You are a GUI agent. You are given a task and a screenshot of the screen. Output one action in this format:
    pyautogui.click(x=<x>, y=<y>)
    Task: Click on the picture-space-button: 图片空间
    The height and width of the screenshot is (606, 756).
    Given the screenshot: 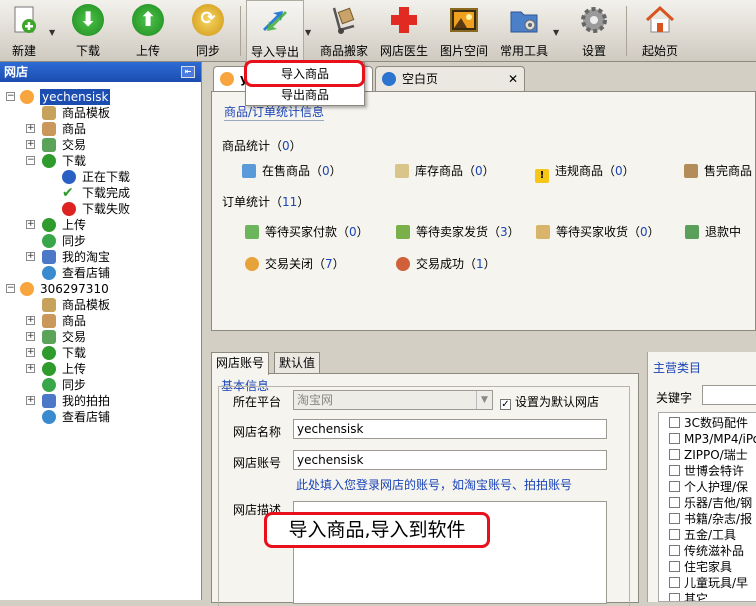 What is the action you would take?
    pyautogui.click(x=464, y=31)
    